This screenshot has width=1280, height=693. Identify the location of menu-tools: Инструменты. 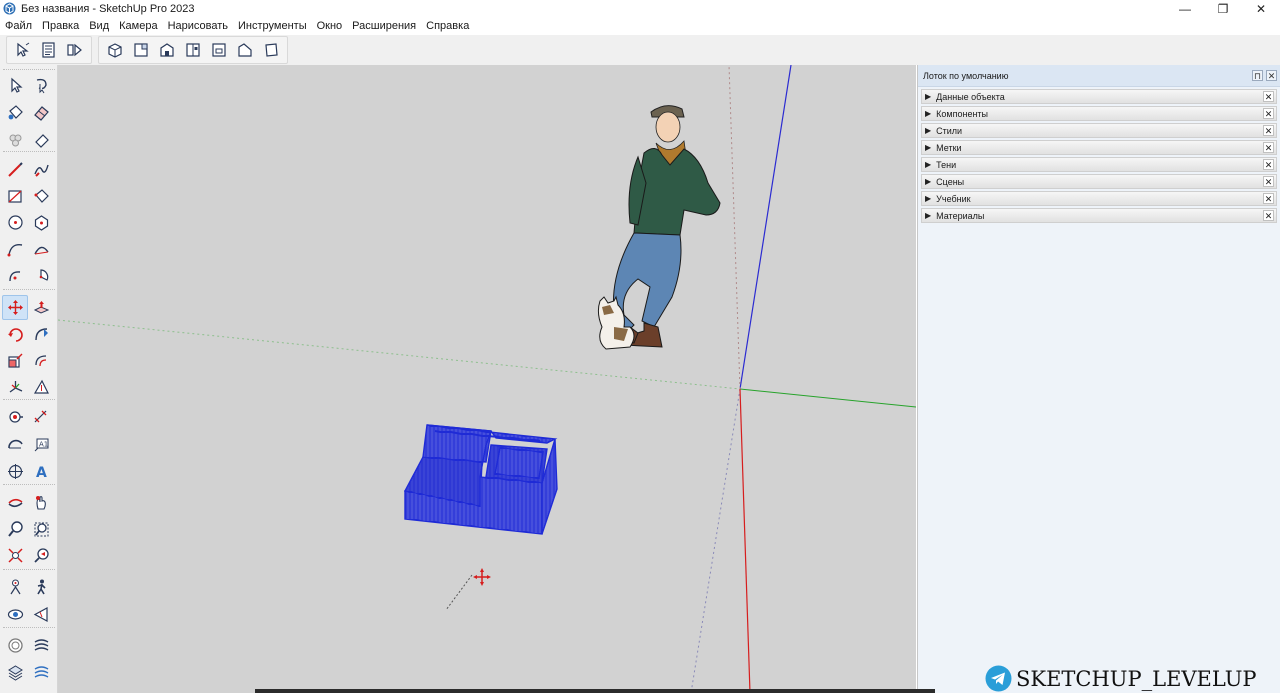
(272, 26).